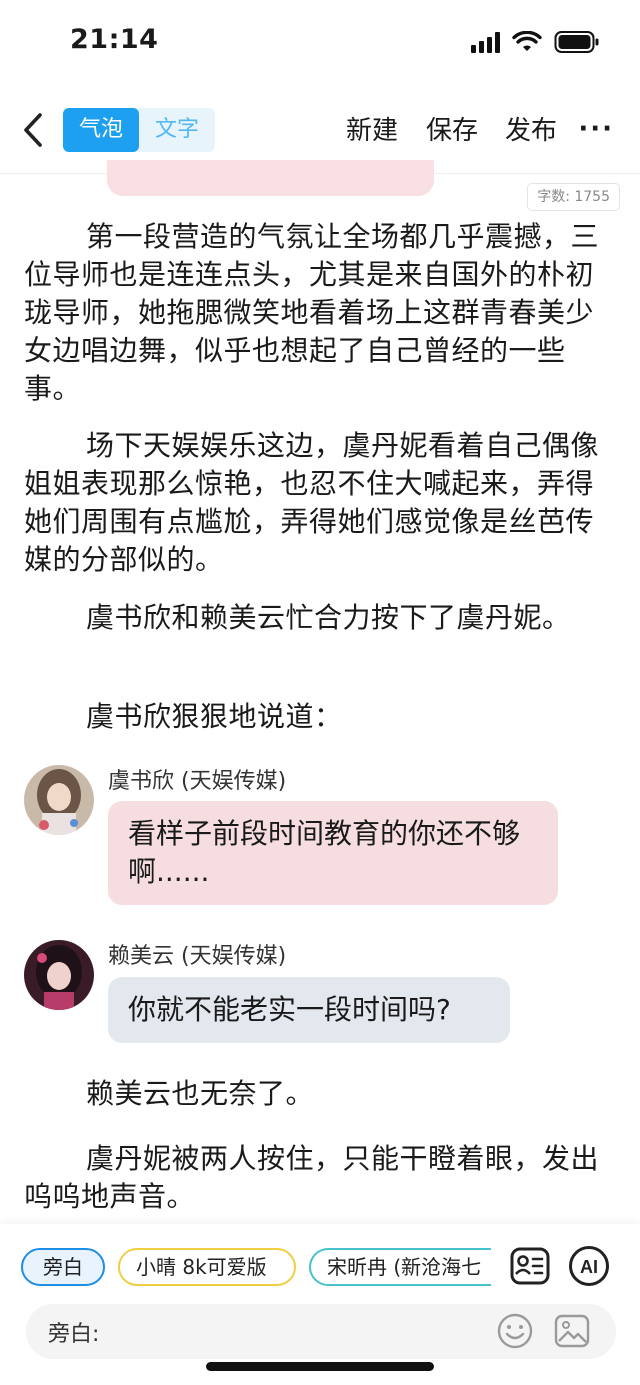  What do you see at coordinates (596, 129) in the screenshot?
I see `more-button: ···` at bounding box center [596, 129].